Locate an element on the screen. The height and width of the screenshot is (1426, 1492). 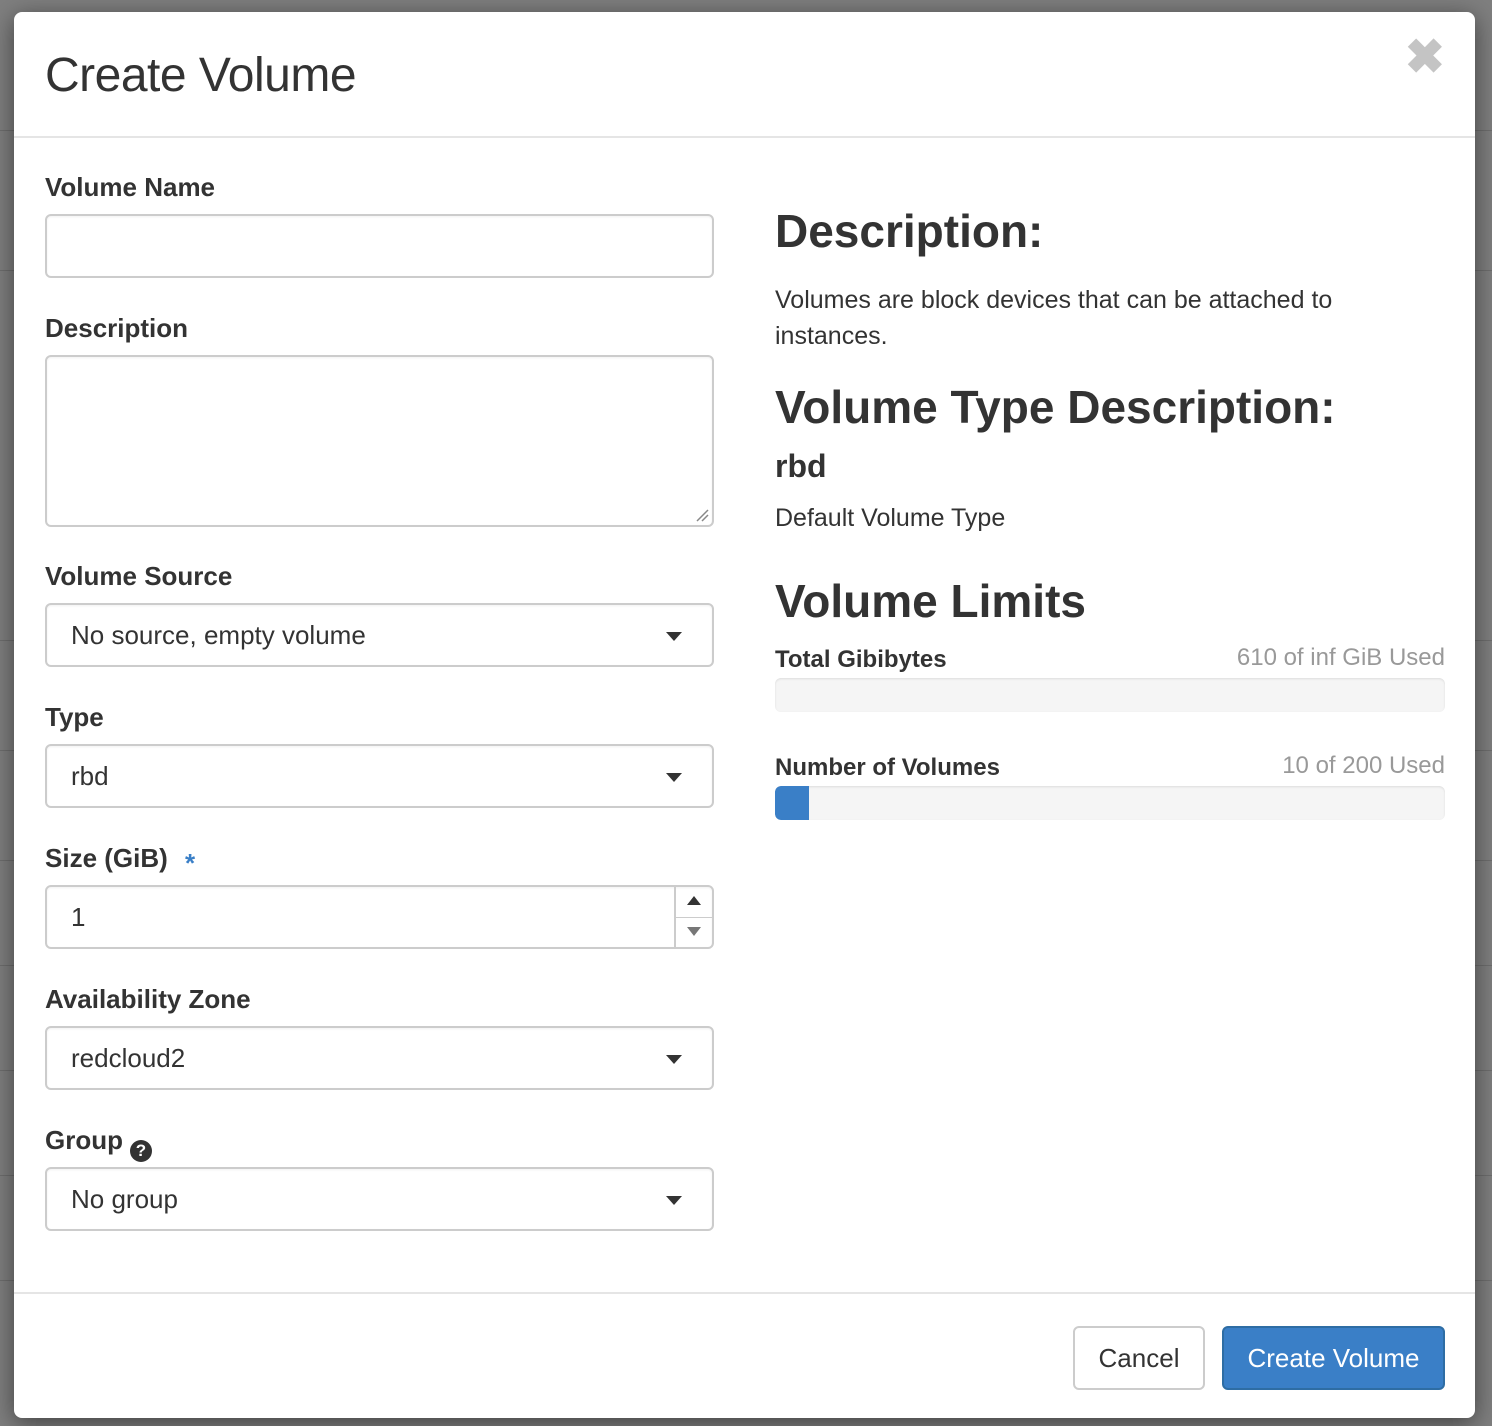
modal-title: Create Volume is located at coordinates (201, 75).